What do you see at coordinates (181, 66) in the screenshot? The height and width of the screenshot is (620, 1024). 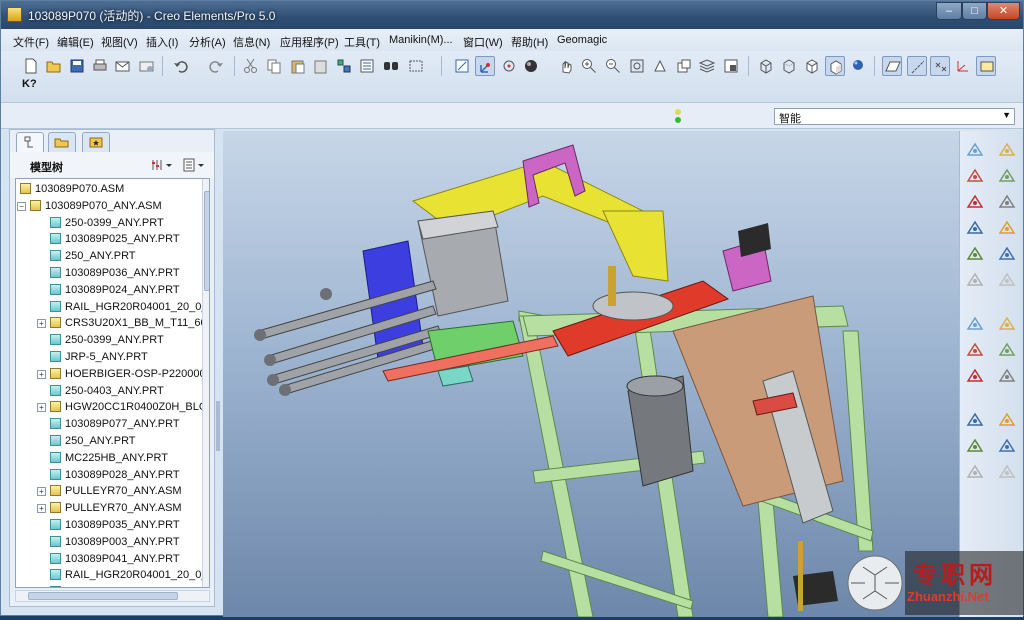 I see `undo-icon` at bounding box center [181, 66].